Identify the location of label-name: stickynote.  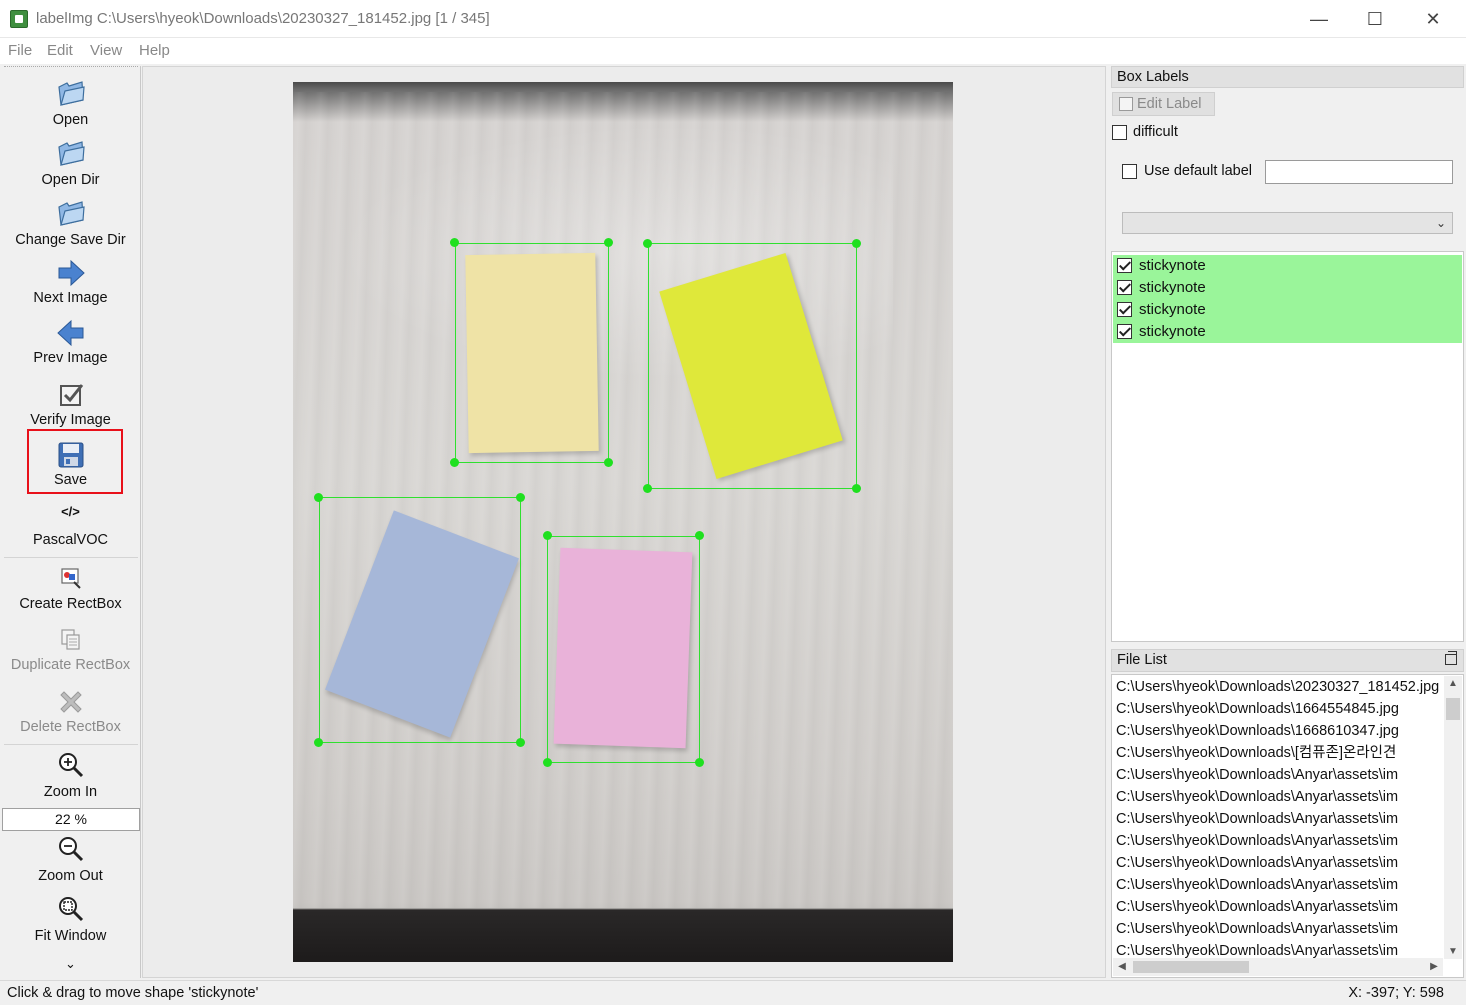
(1172, 287).